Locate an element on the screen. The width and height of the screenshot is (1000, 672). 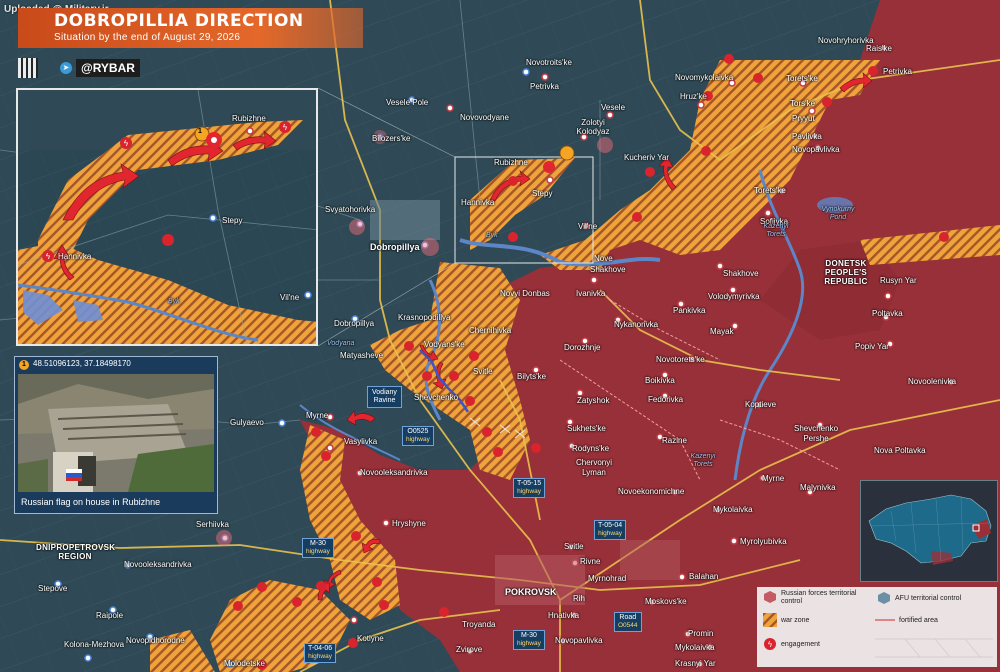
vodiany-ravine-box: Vodiany Ravine is located at coordinates (384, 397).